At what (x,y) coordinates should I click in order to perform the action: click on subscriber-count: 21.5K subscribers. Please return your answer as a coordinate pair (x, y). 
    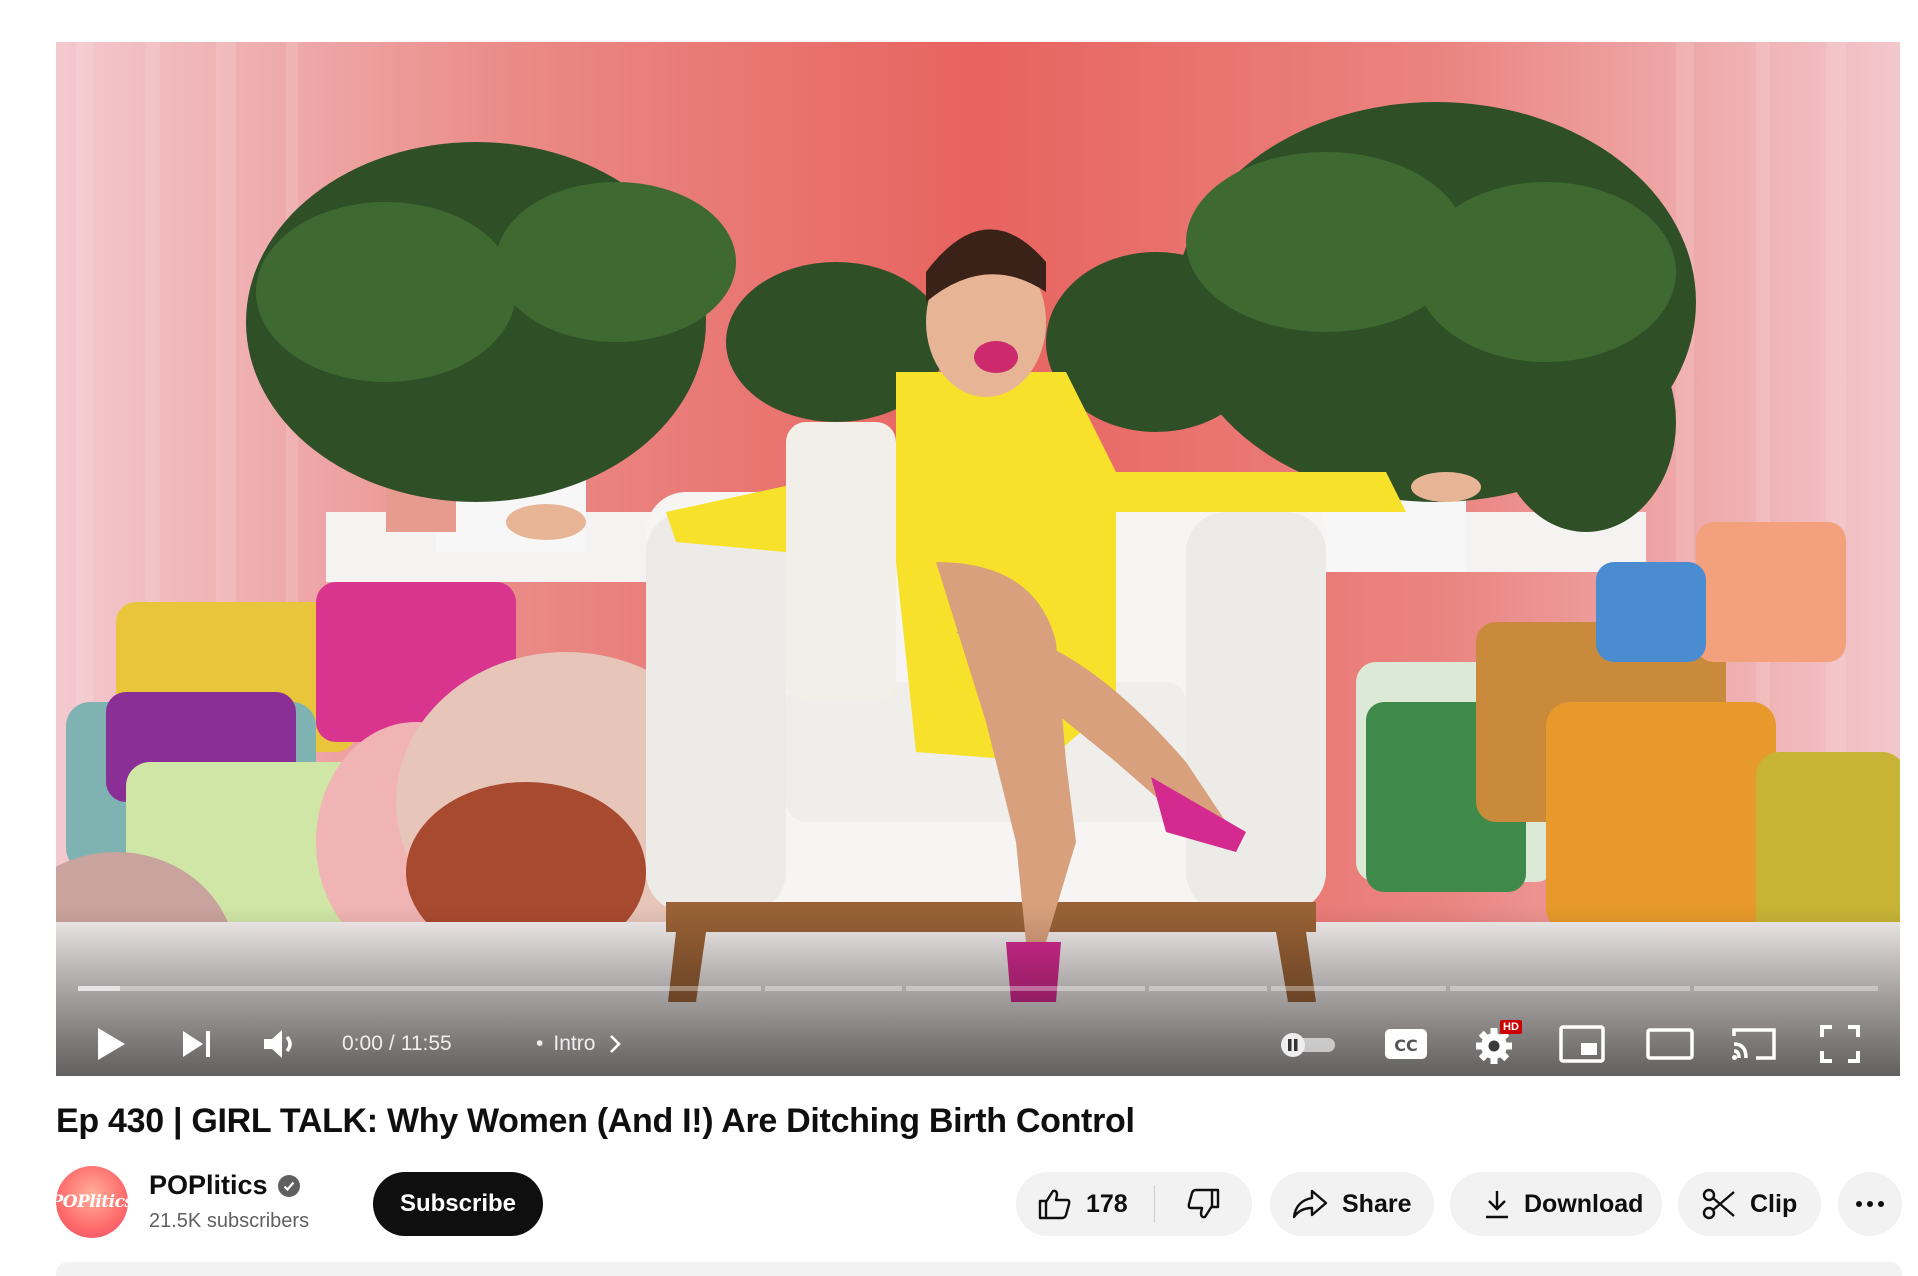
    Looking at the image, I should click on (229, 1221).